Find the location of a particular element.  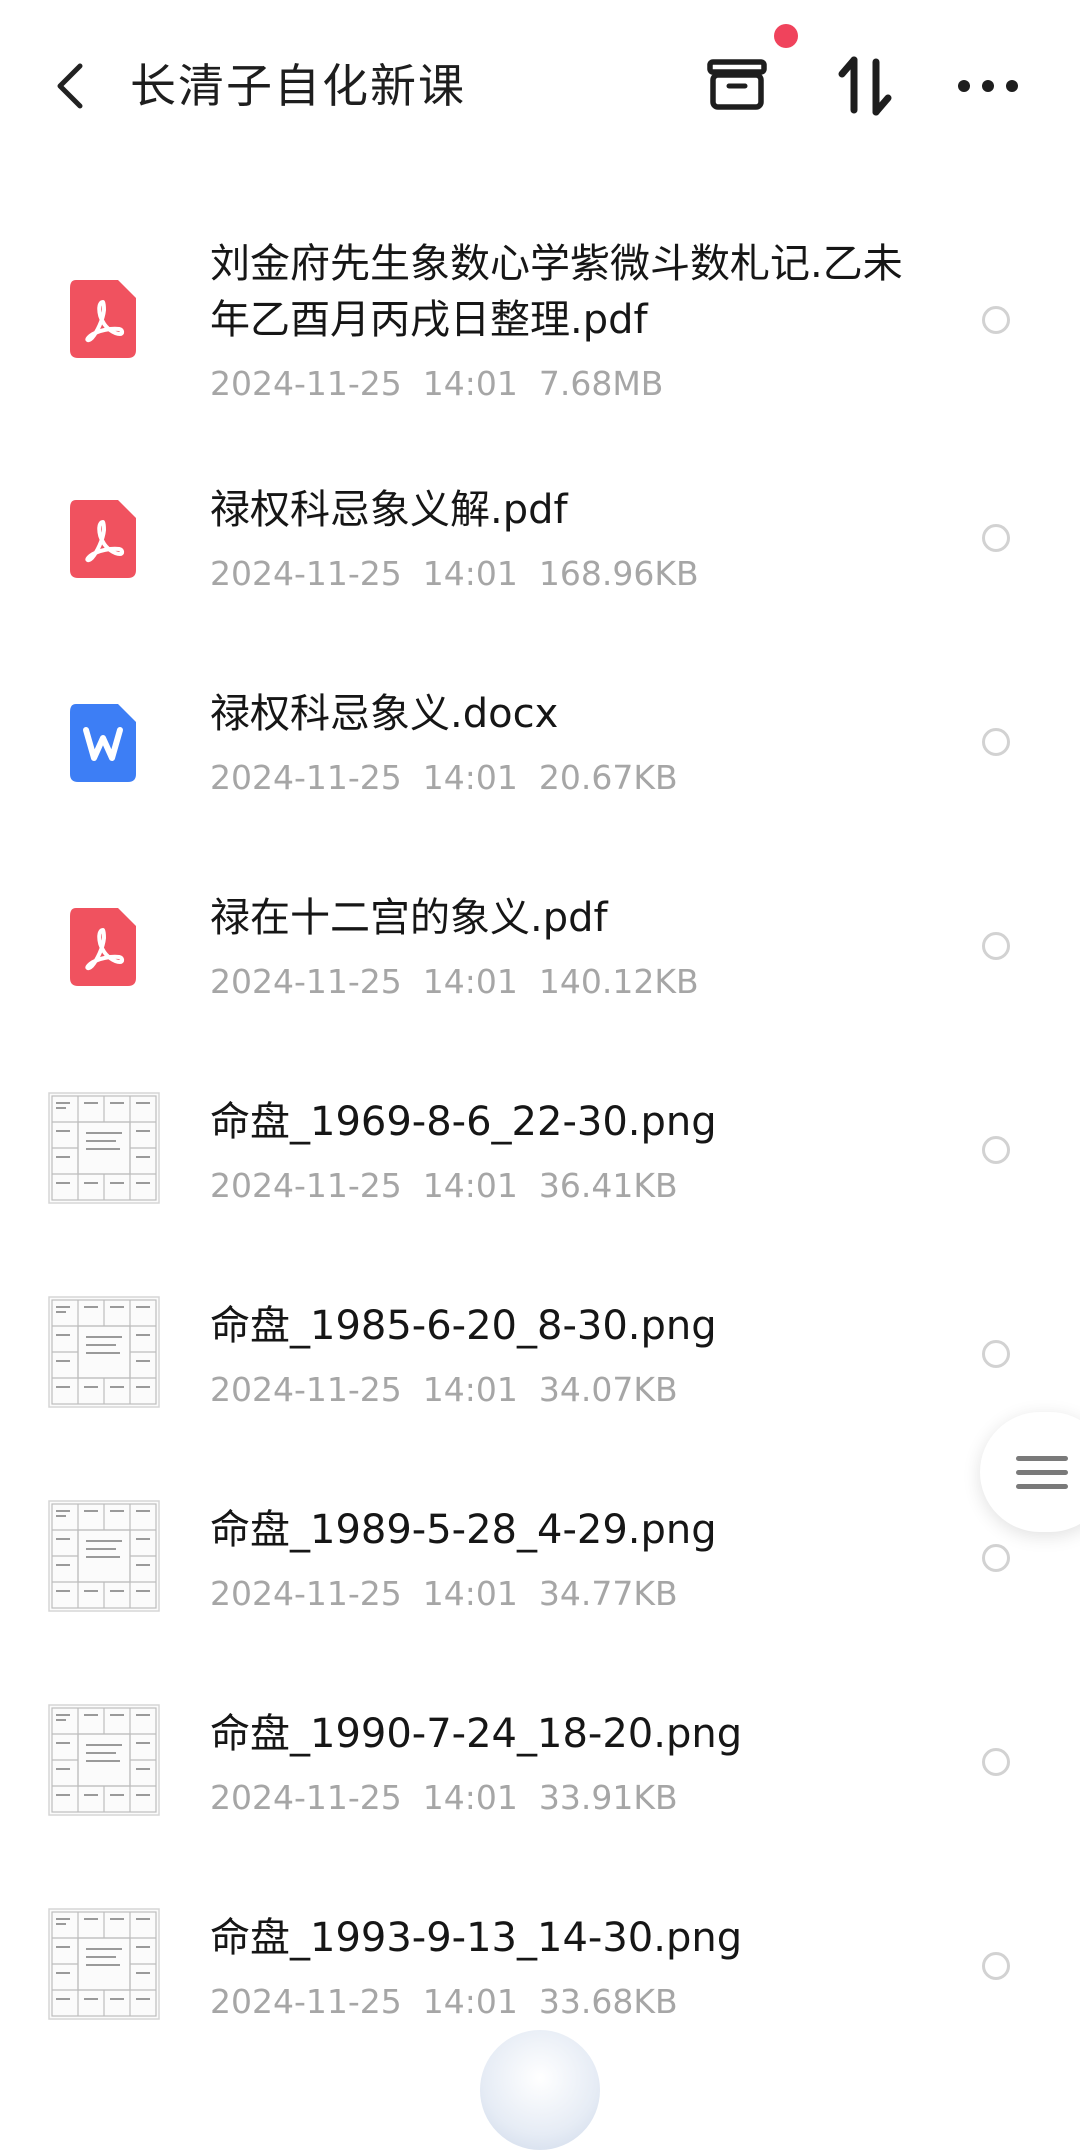

file-row: 禄权科忌象义.docx 2024-11-25 14:01 20.67KB is located at coordinates (540, 744).